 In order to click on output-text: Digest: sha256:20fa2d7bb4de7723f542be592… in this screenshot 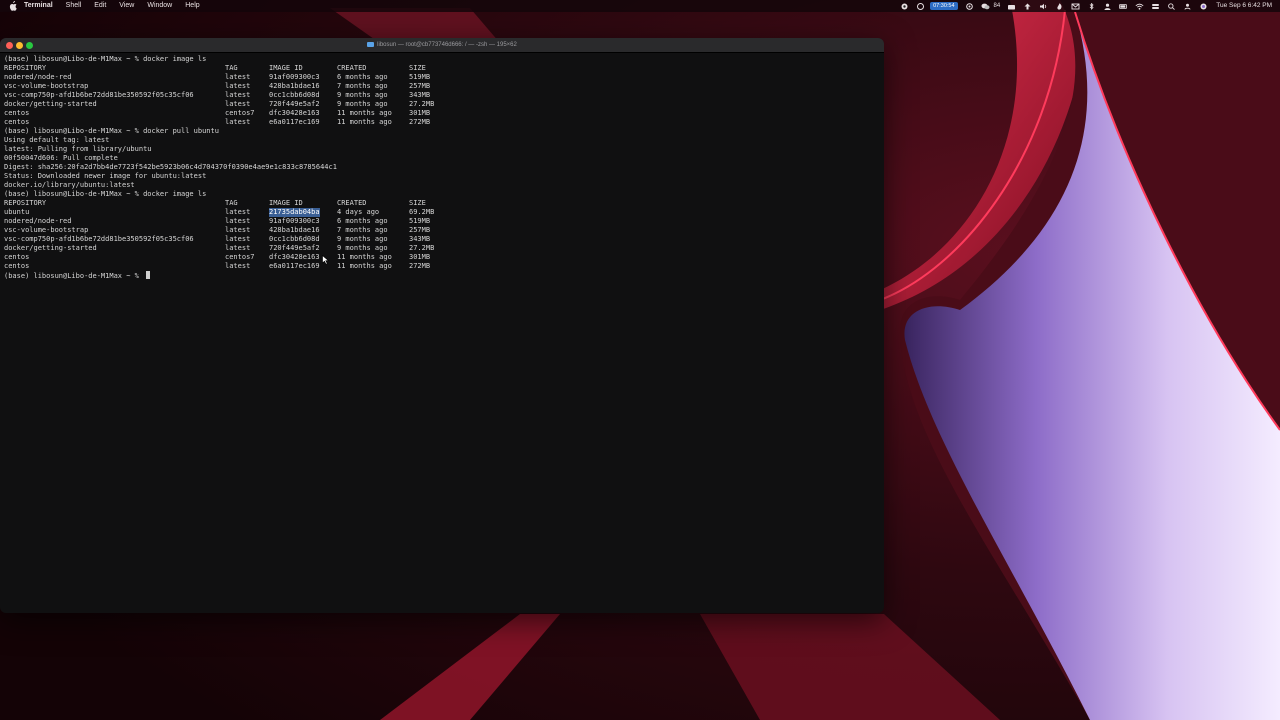, I will do `click(170, 167)`.